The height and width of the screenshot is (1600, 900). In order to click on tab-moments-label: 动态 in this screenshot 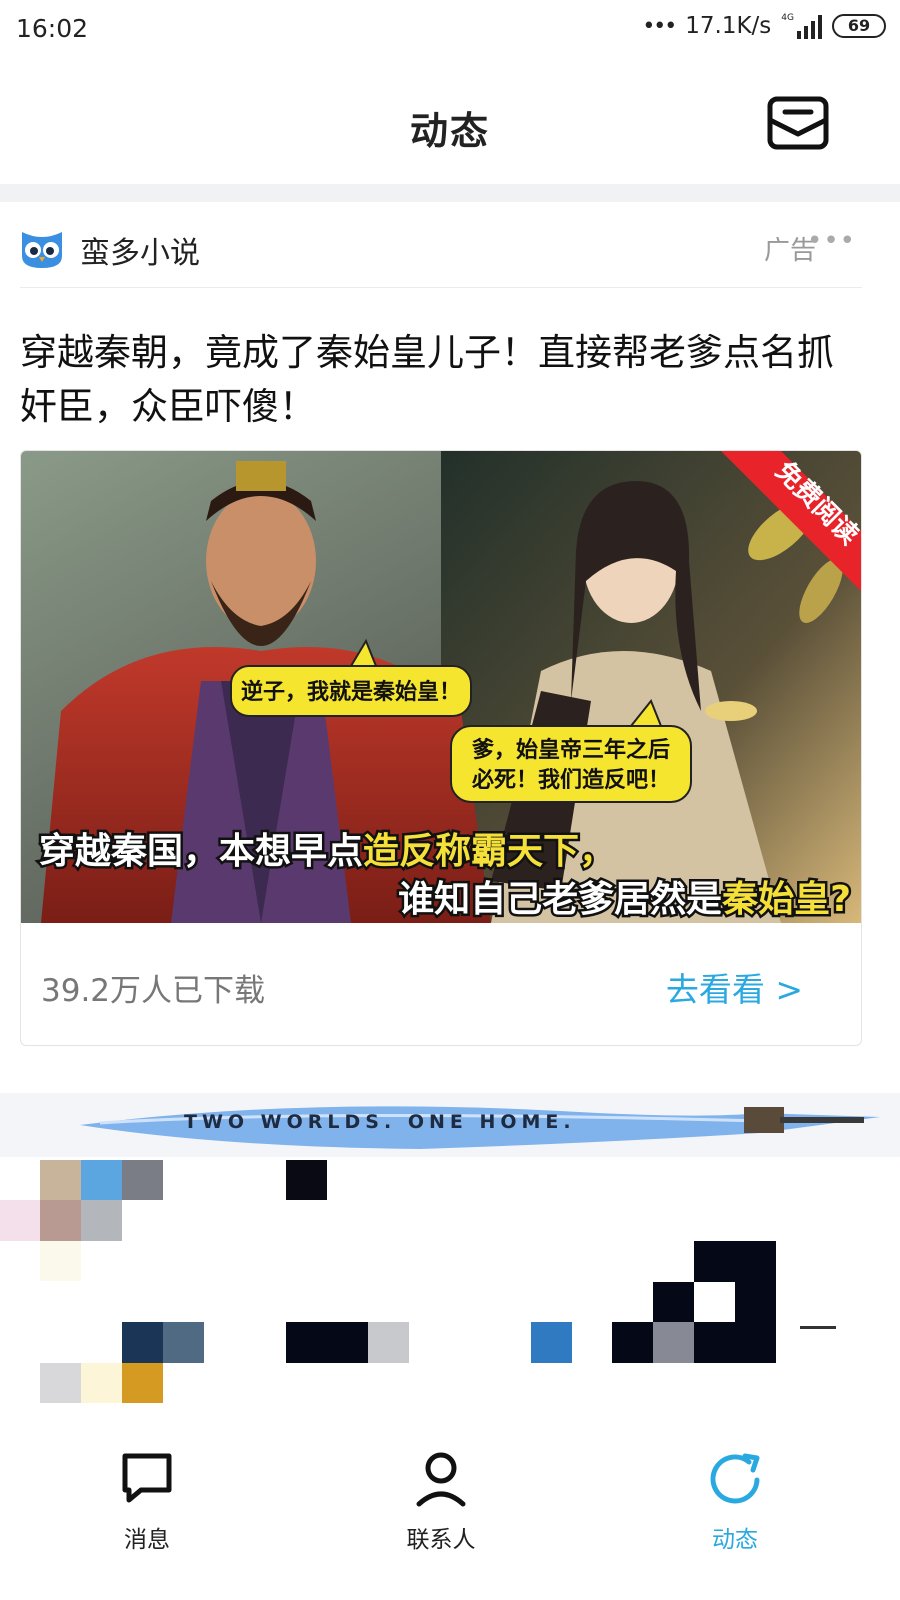, I will do `click(735, 1540)`.